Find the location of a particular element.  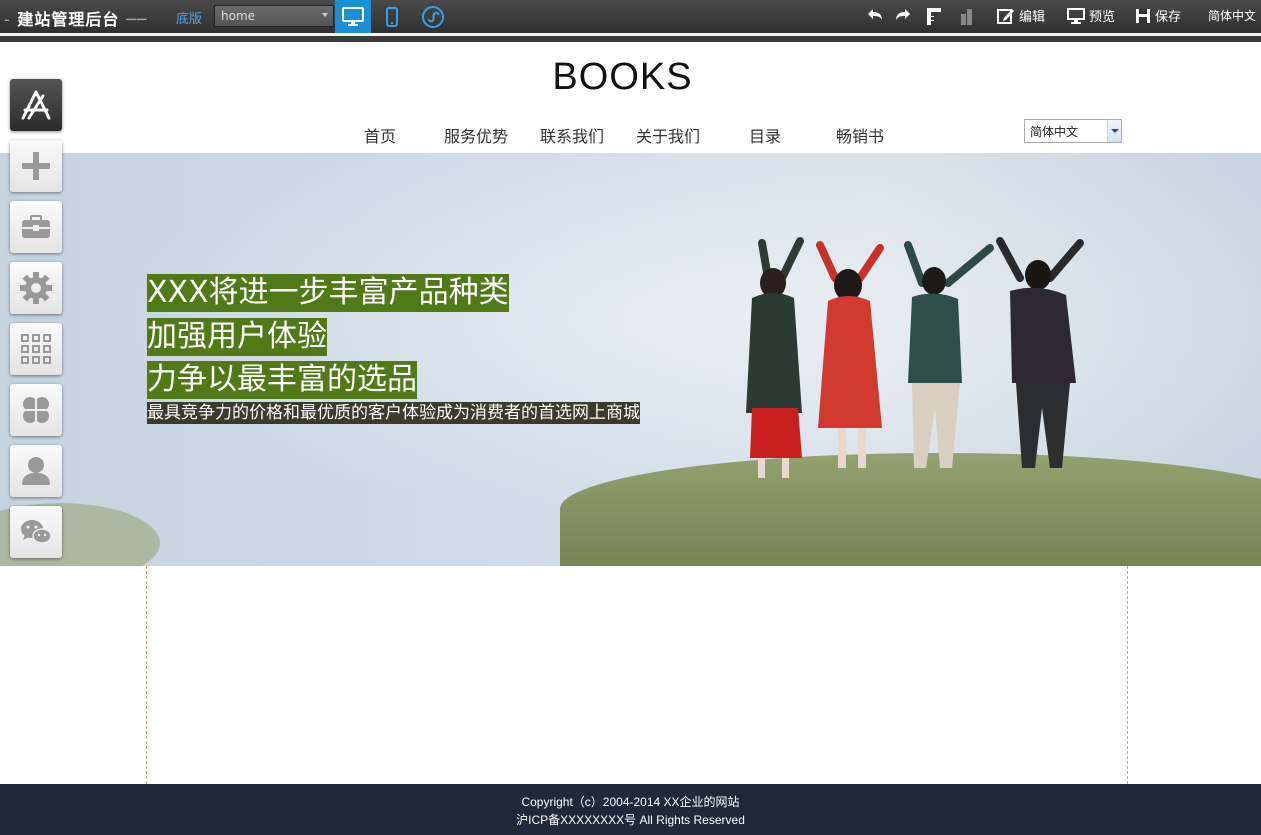

admin-title: - 建站管理后台 ── is located at coordinates (76, 19).